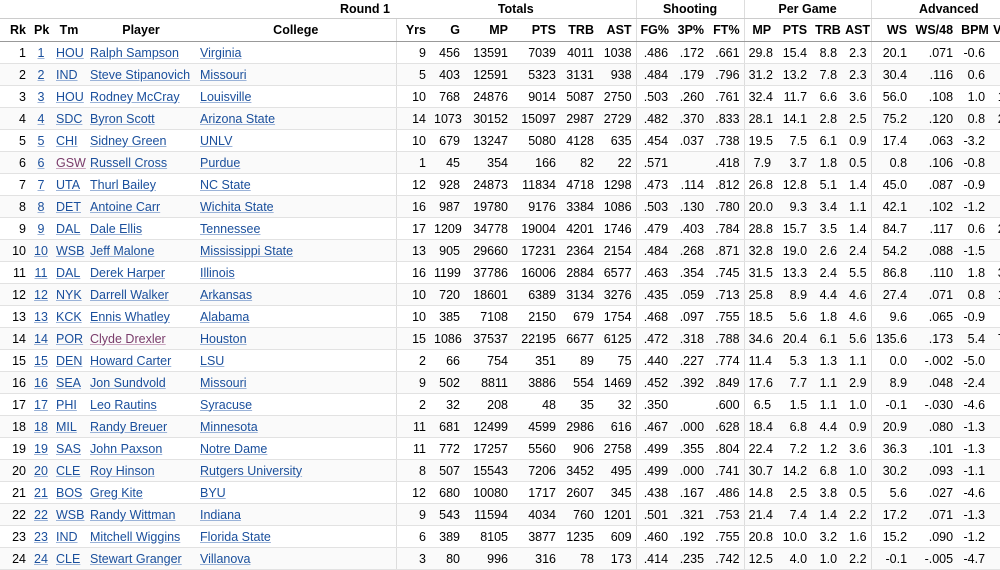 The width and height of the screenshot is (1000, 570). What do you see at coordinates (536, 30) in the screenshot?
I see `col-header-pts: PTS` at bounding box center [536, 30].